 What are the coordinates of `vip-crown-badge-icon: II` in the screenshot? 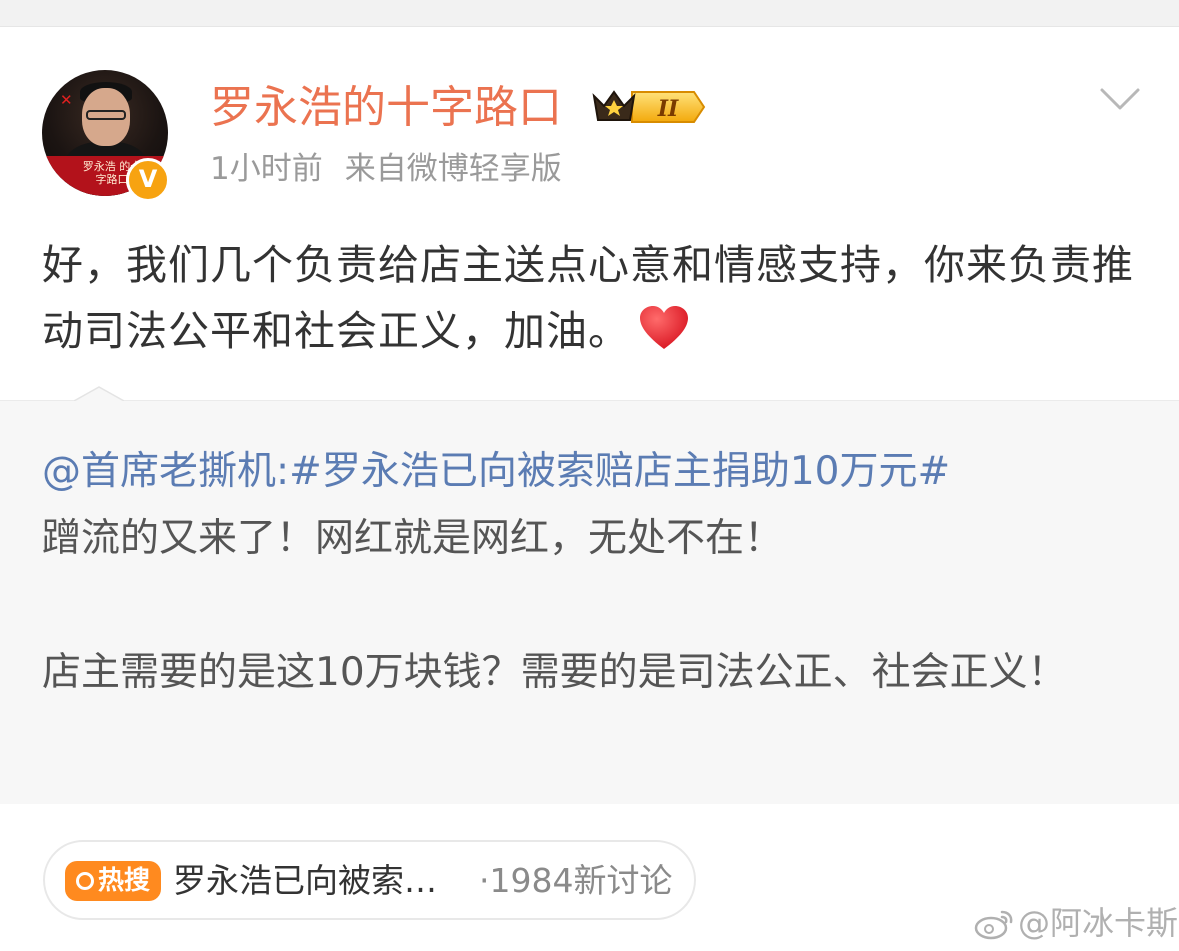 It's located at (648, 107).